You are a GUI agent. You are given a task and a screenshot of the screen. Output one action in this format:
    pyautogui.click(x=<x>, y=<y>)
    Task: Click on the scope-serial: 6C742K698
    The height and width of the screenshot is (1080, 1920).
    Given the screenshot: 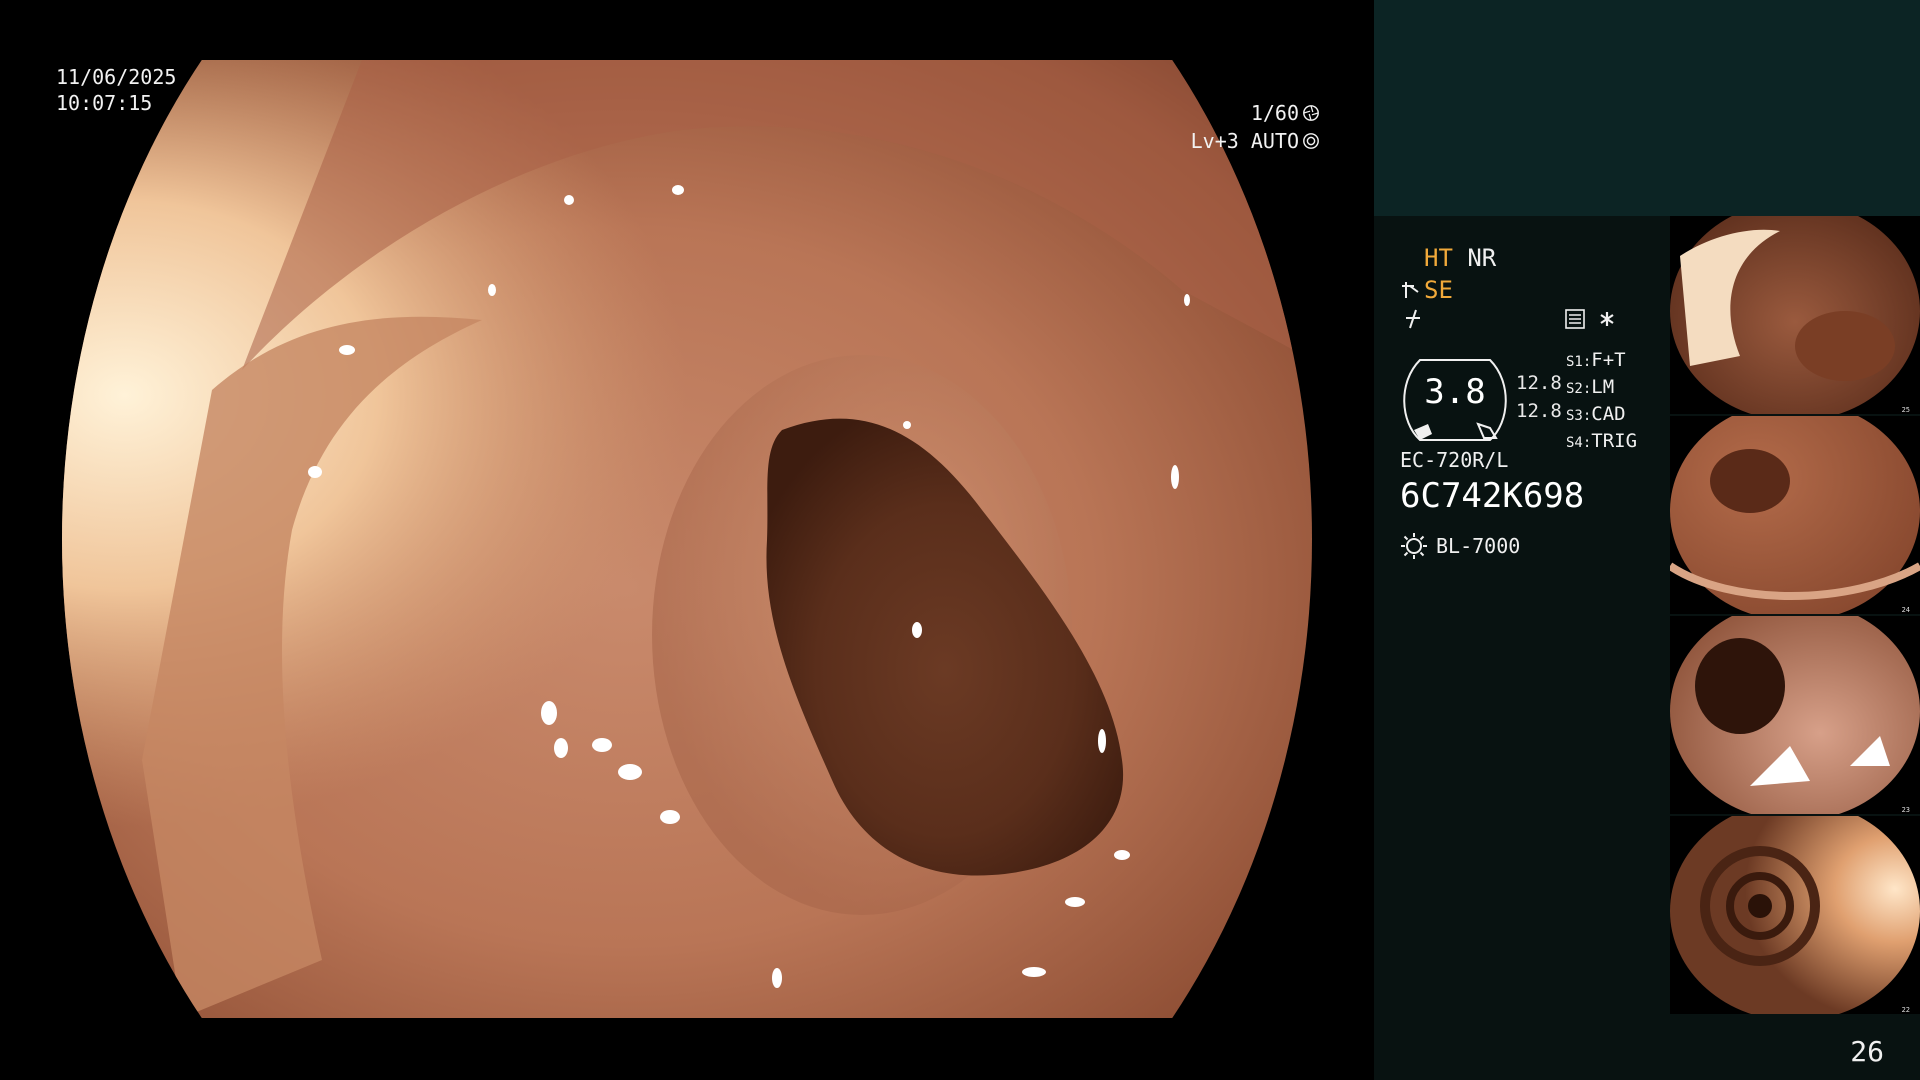 What is the action you would take?
    pyautogui.click(x=1492, y=496)
    